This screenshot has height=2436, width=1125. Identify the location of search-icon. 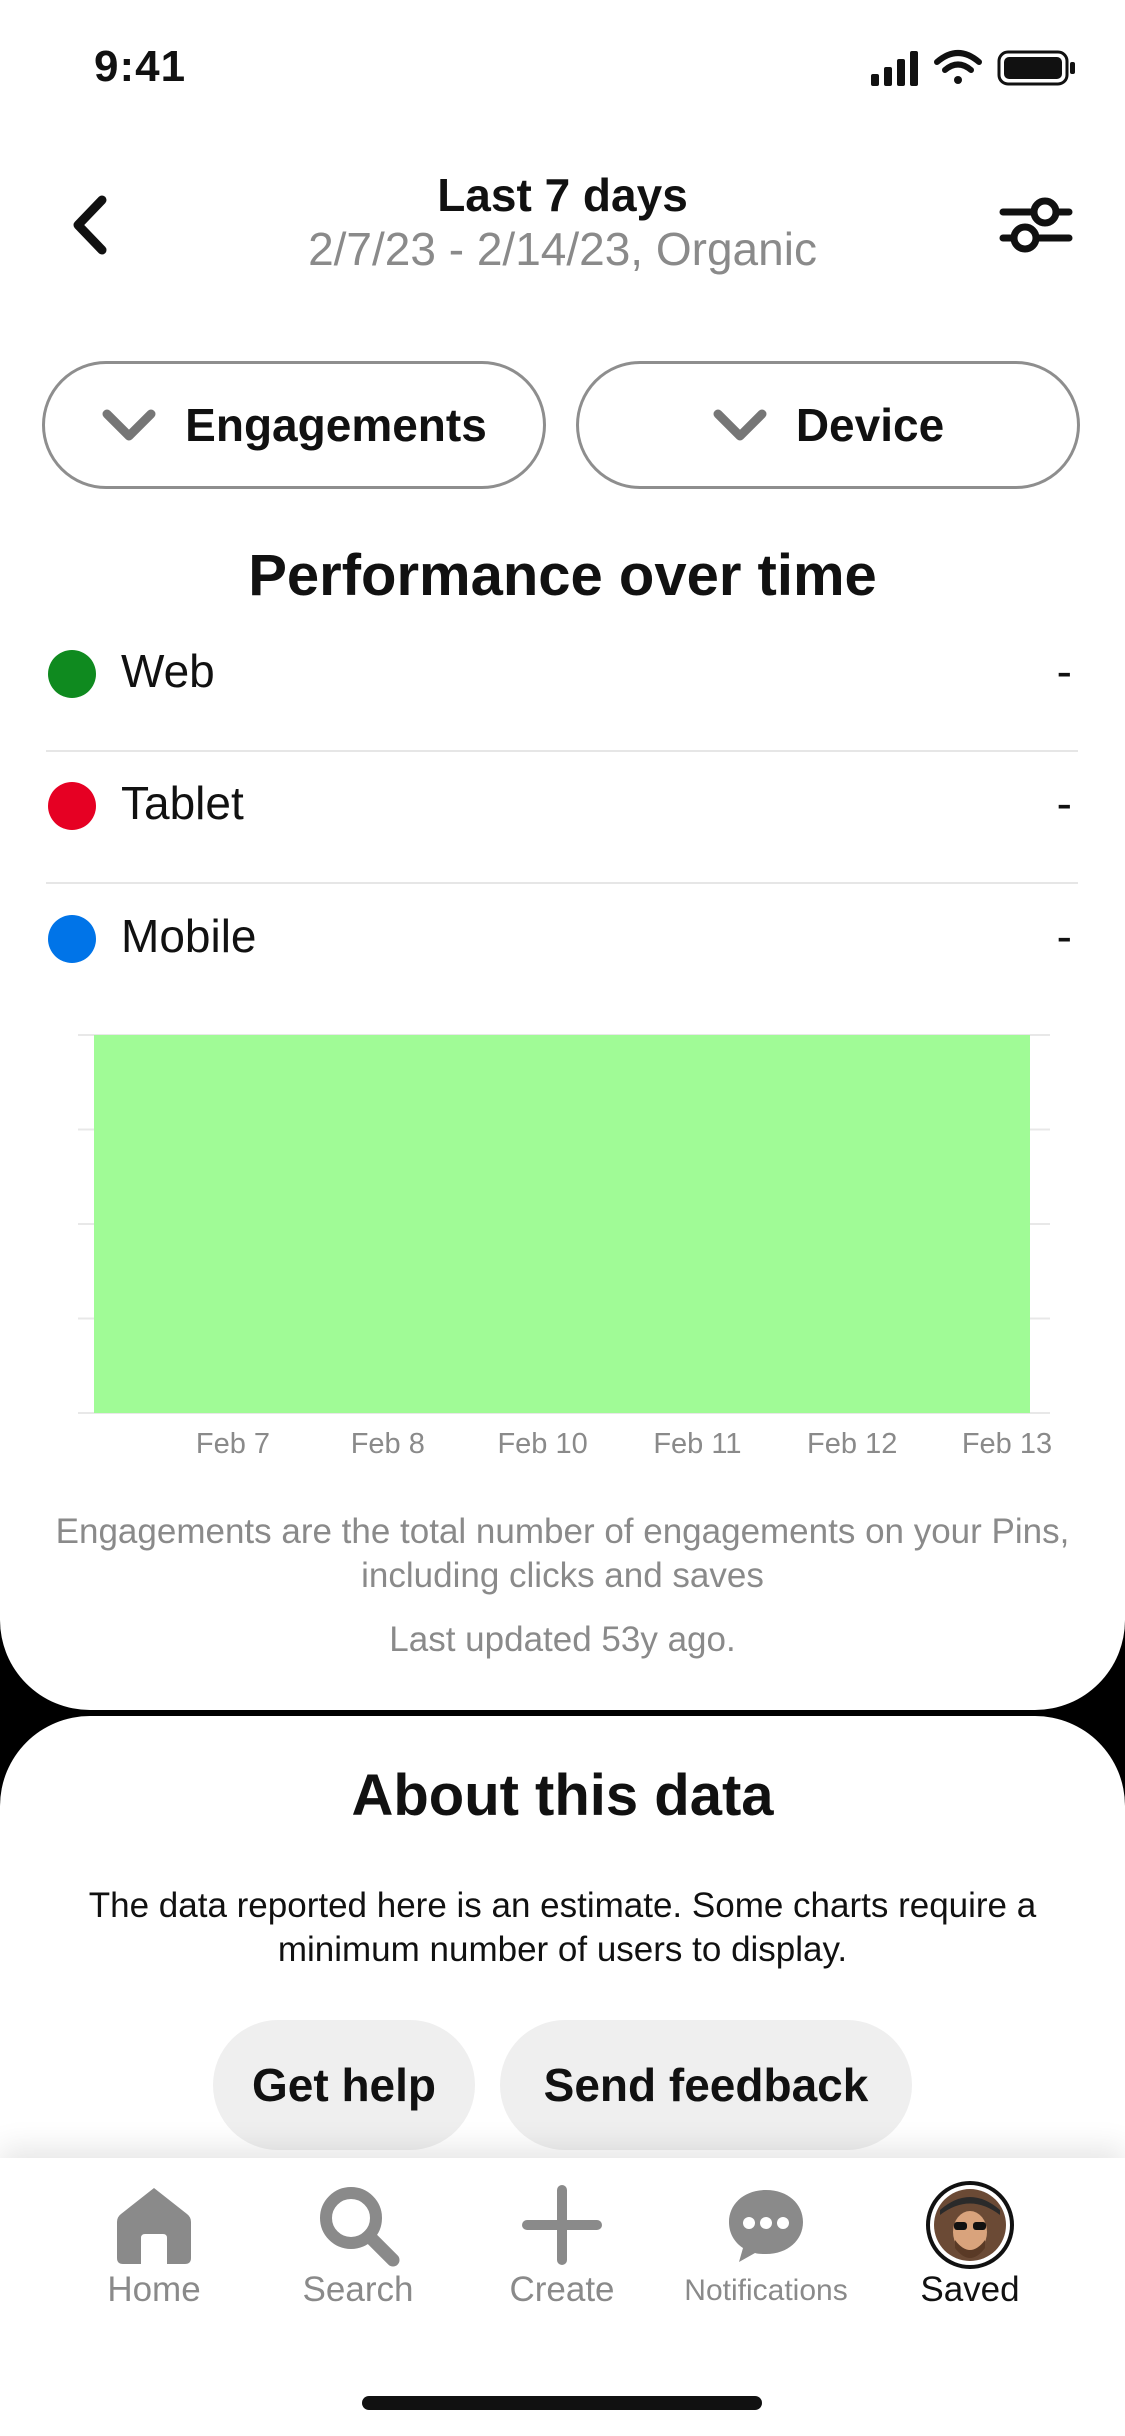
(360, 2227).